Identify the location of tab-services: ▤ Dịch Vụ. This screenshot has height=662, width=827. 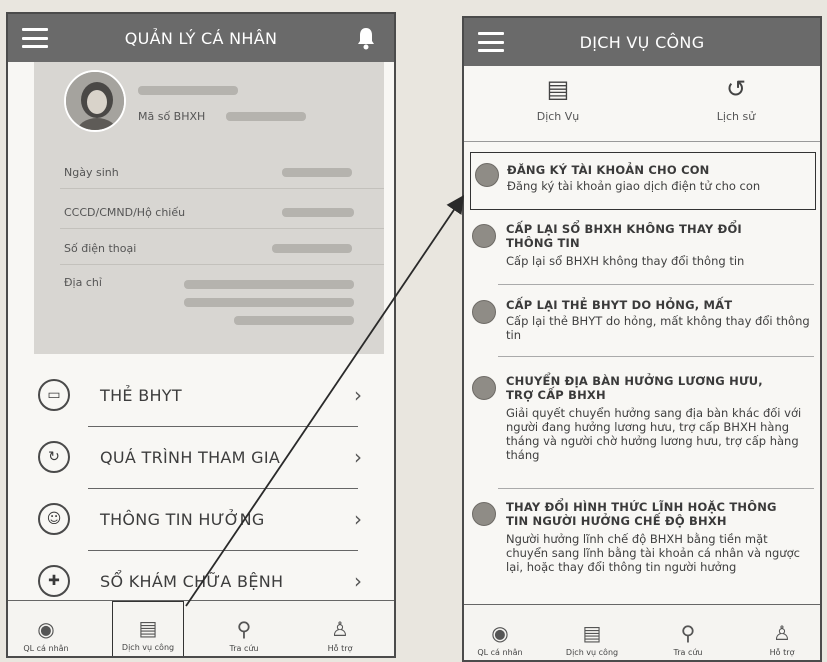
(558, 104).